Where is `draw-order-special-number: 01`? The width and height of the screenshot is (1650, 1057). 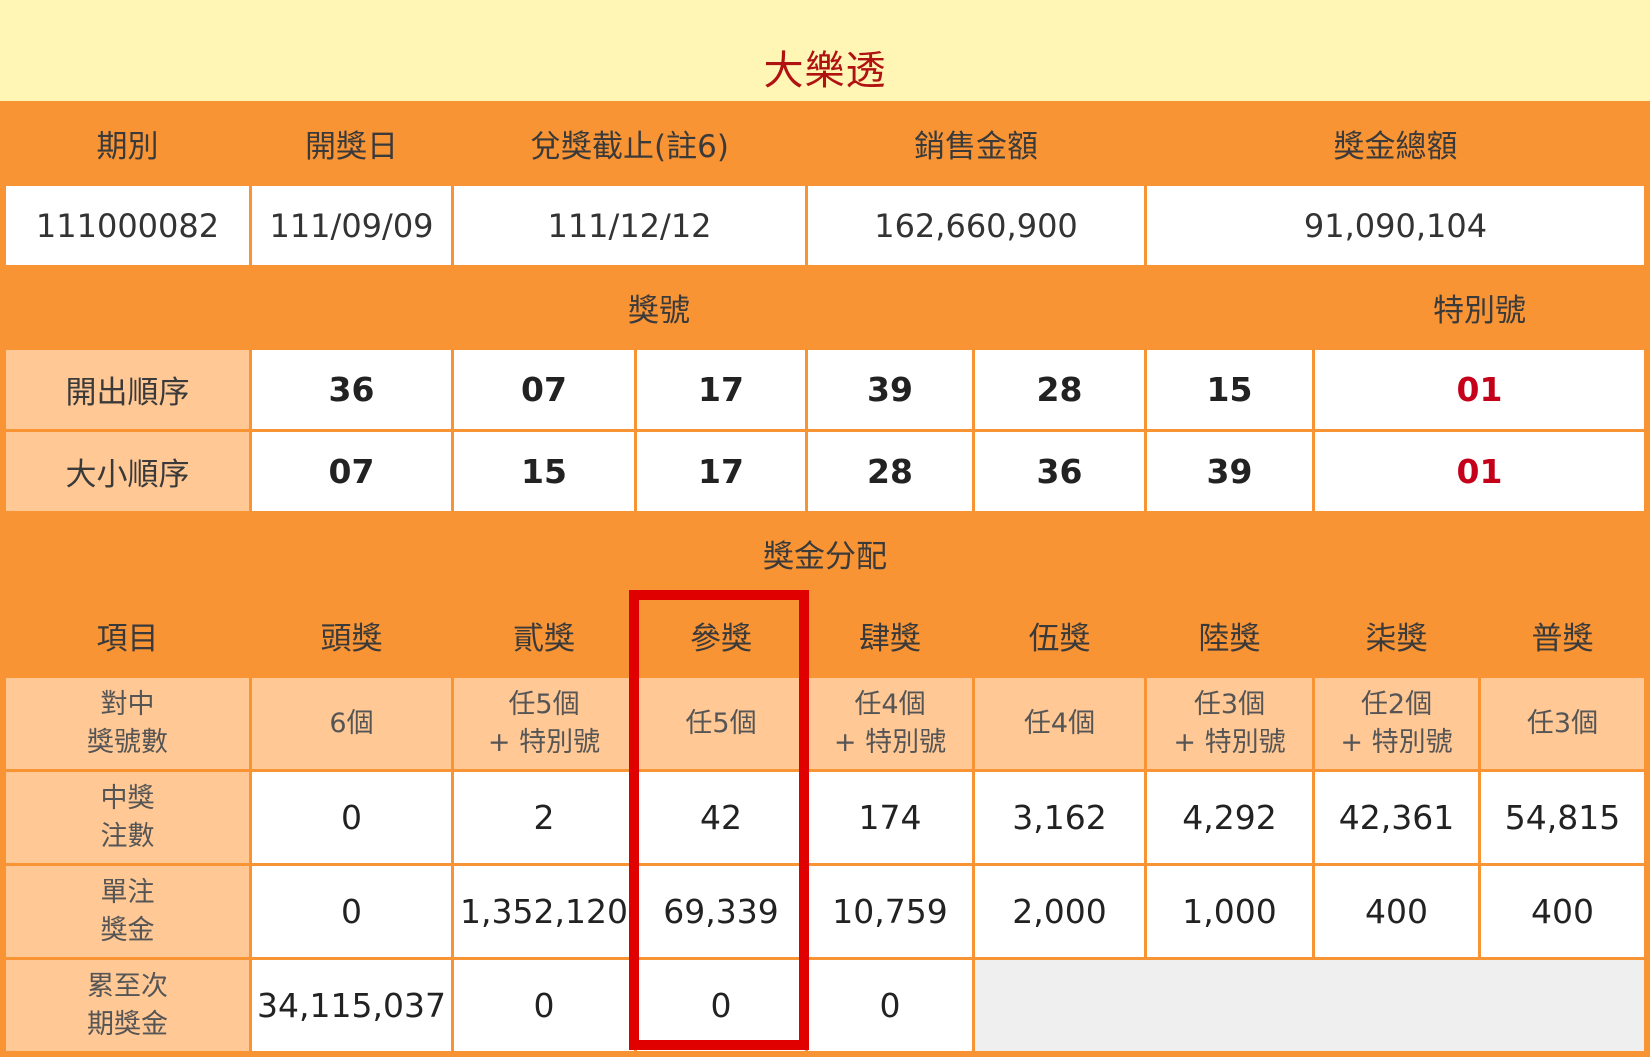 draw-order-special-number: 01 is located at coordinates (1479, 389).